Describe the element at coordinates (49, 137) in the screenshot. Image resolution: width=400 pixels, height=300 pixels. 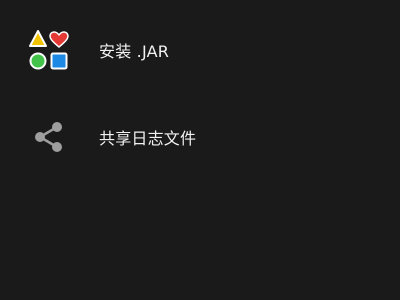
I see `share-icon` at that location.